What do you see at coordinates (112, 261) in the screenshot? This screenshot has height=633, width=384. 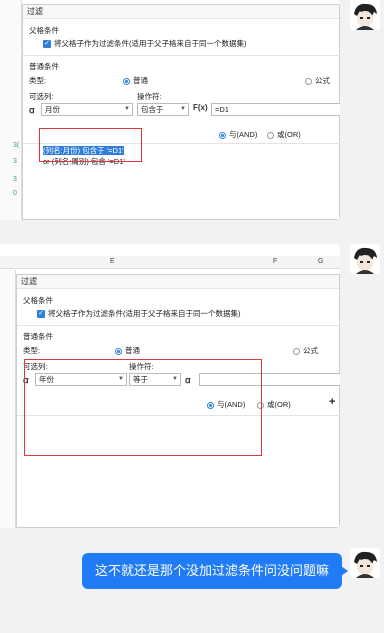 I see `column-header-e: E` at bounding box center [112, 261].